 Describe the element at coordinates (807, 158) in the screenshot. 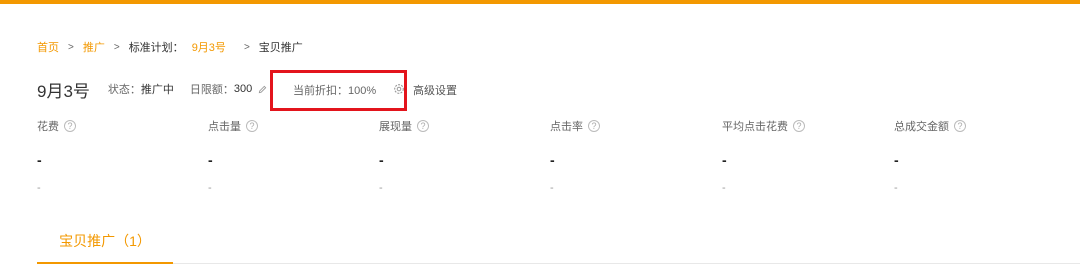

I see `metric-avg-cpc: 平均点击花费? - -` at that location.